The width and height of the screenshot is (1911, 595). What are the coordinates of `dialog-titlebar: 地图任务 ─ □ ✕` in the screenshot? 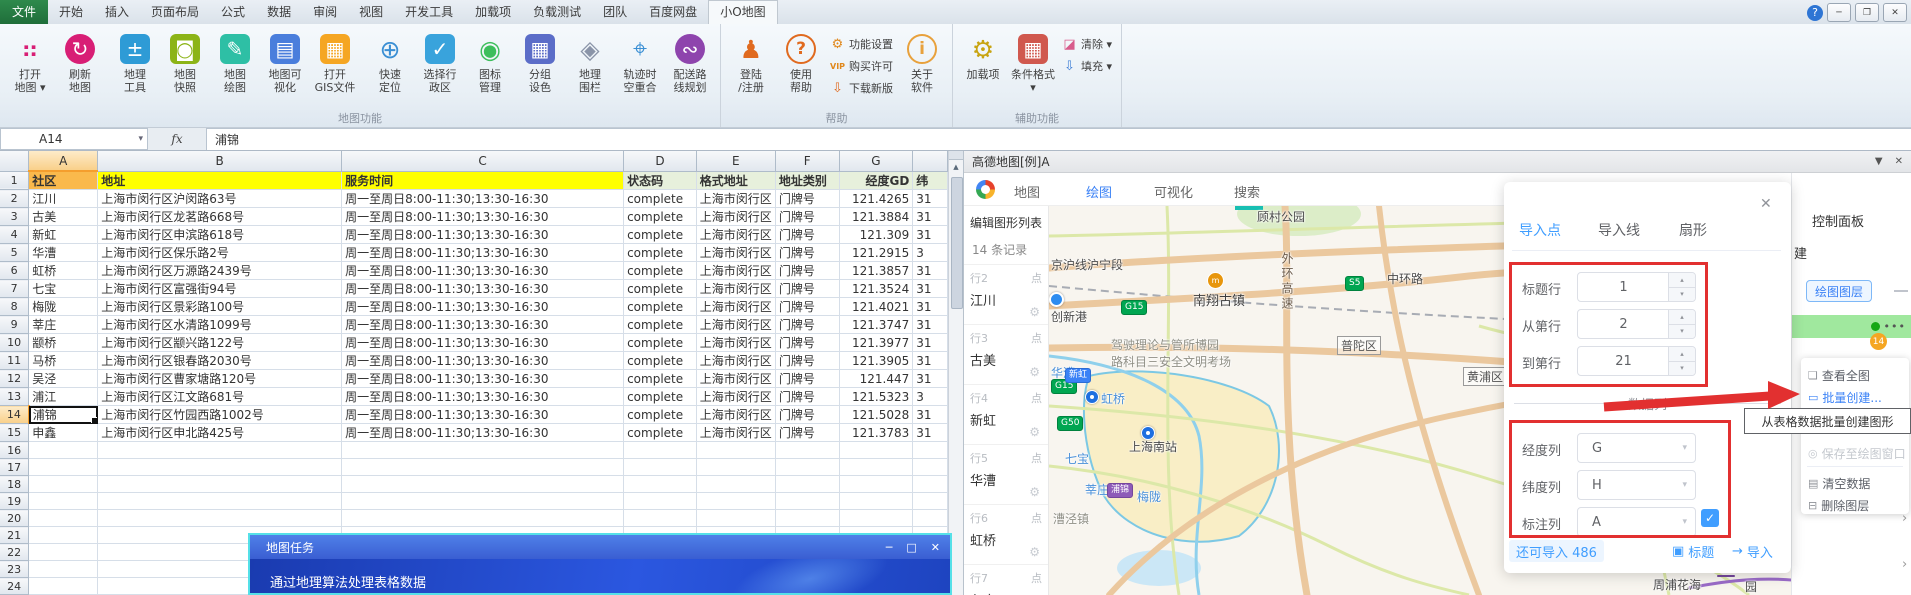 It's located at (600, 547).